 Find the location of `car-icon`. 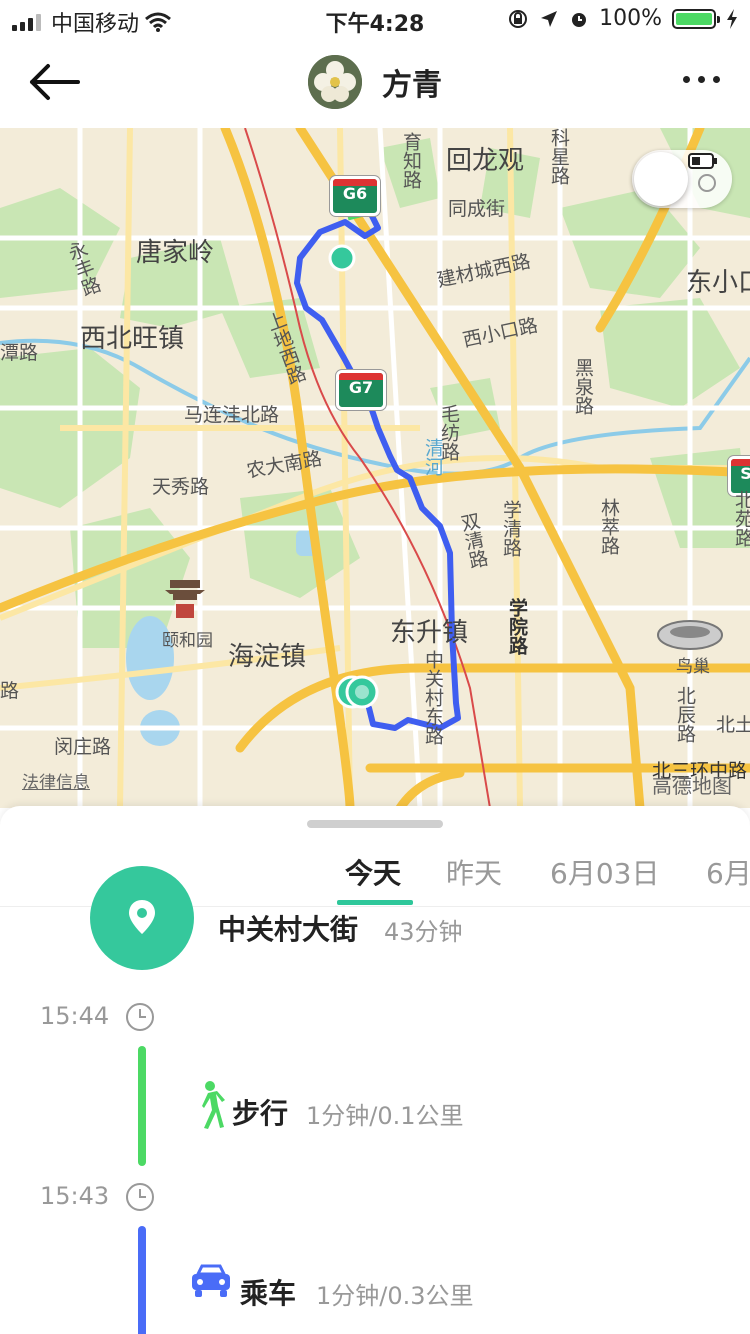

car-icon is located at coordinates (211, 1280).